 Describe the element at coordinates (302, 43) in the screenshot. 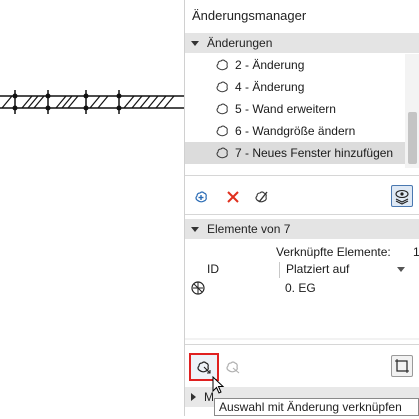

I see `changes-section-header: Änderungen` at that location.